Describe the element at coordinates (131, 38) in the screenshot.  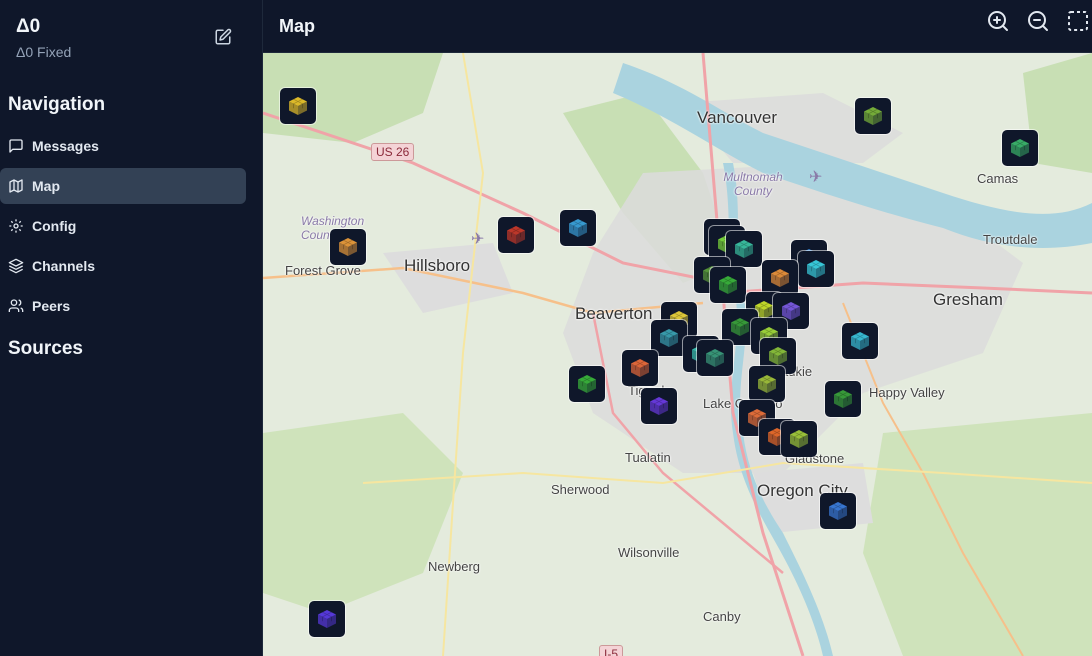
I see `node-header: Δ0 Δ0 Fixed` at that location.